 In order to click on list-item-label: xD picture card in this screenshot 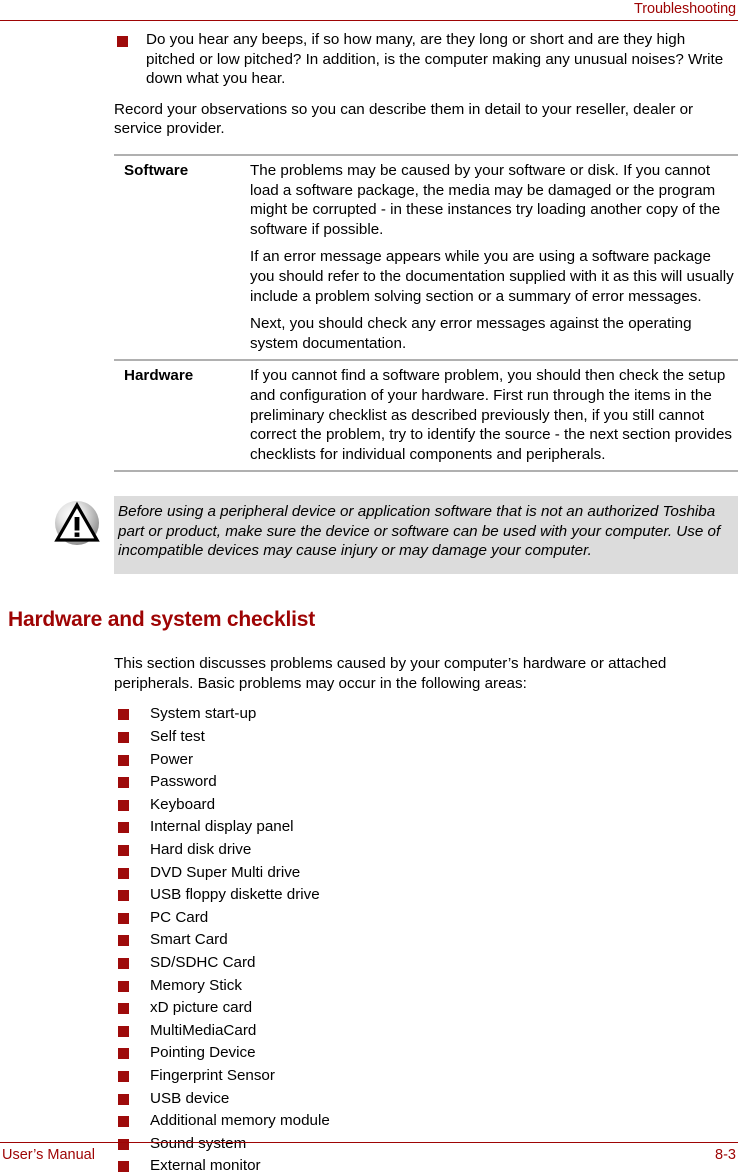, I will do `click(201, 1008)`.